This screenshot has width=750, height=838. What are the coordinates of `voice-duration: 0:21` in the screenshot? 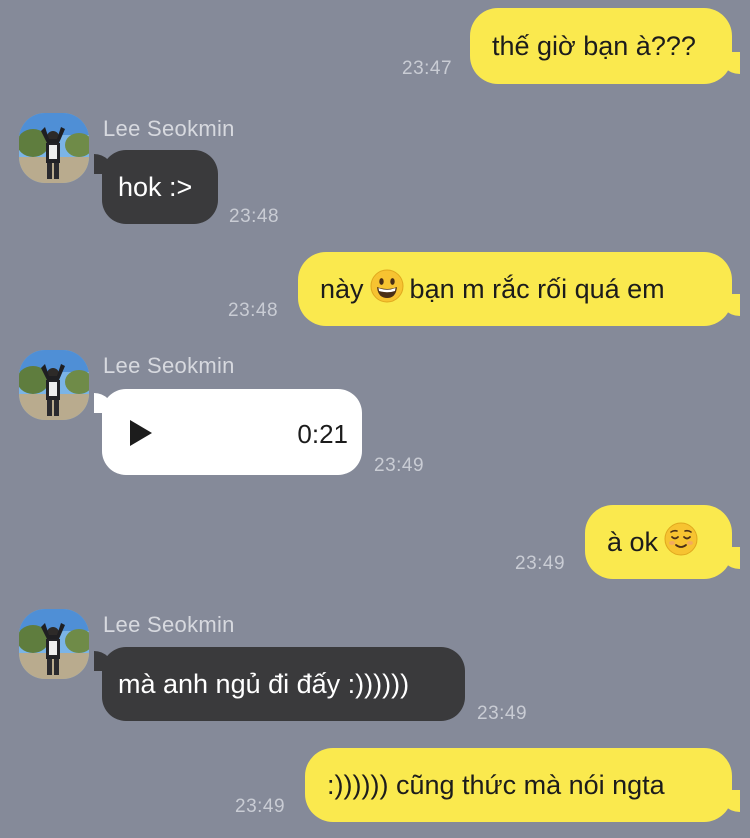 It's located at (322, 434).